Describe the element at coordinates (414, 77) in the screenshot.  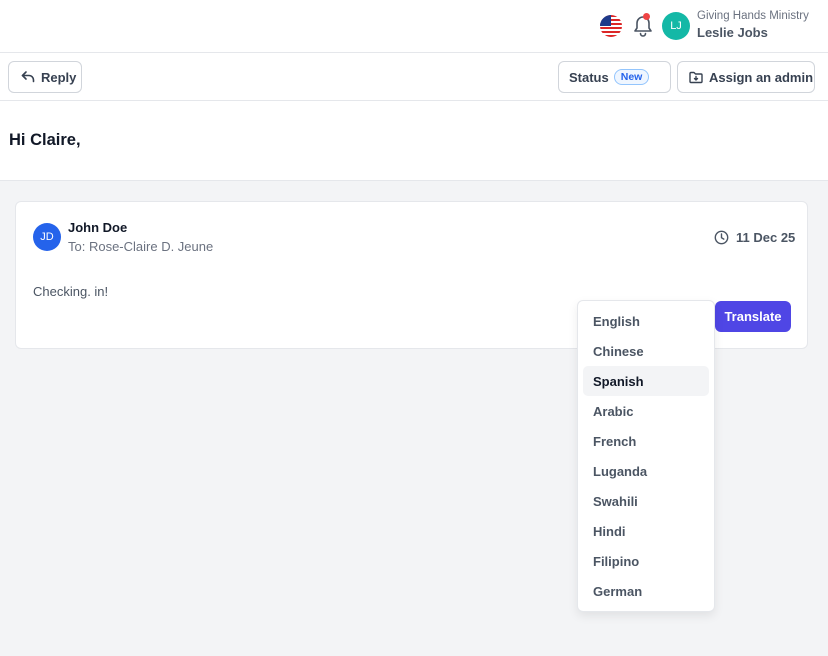
I see `toolbar: Reply Status New Assign an admin` at that location.